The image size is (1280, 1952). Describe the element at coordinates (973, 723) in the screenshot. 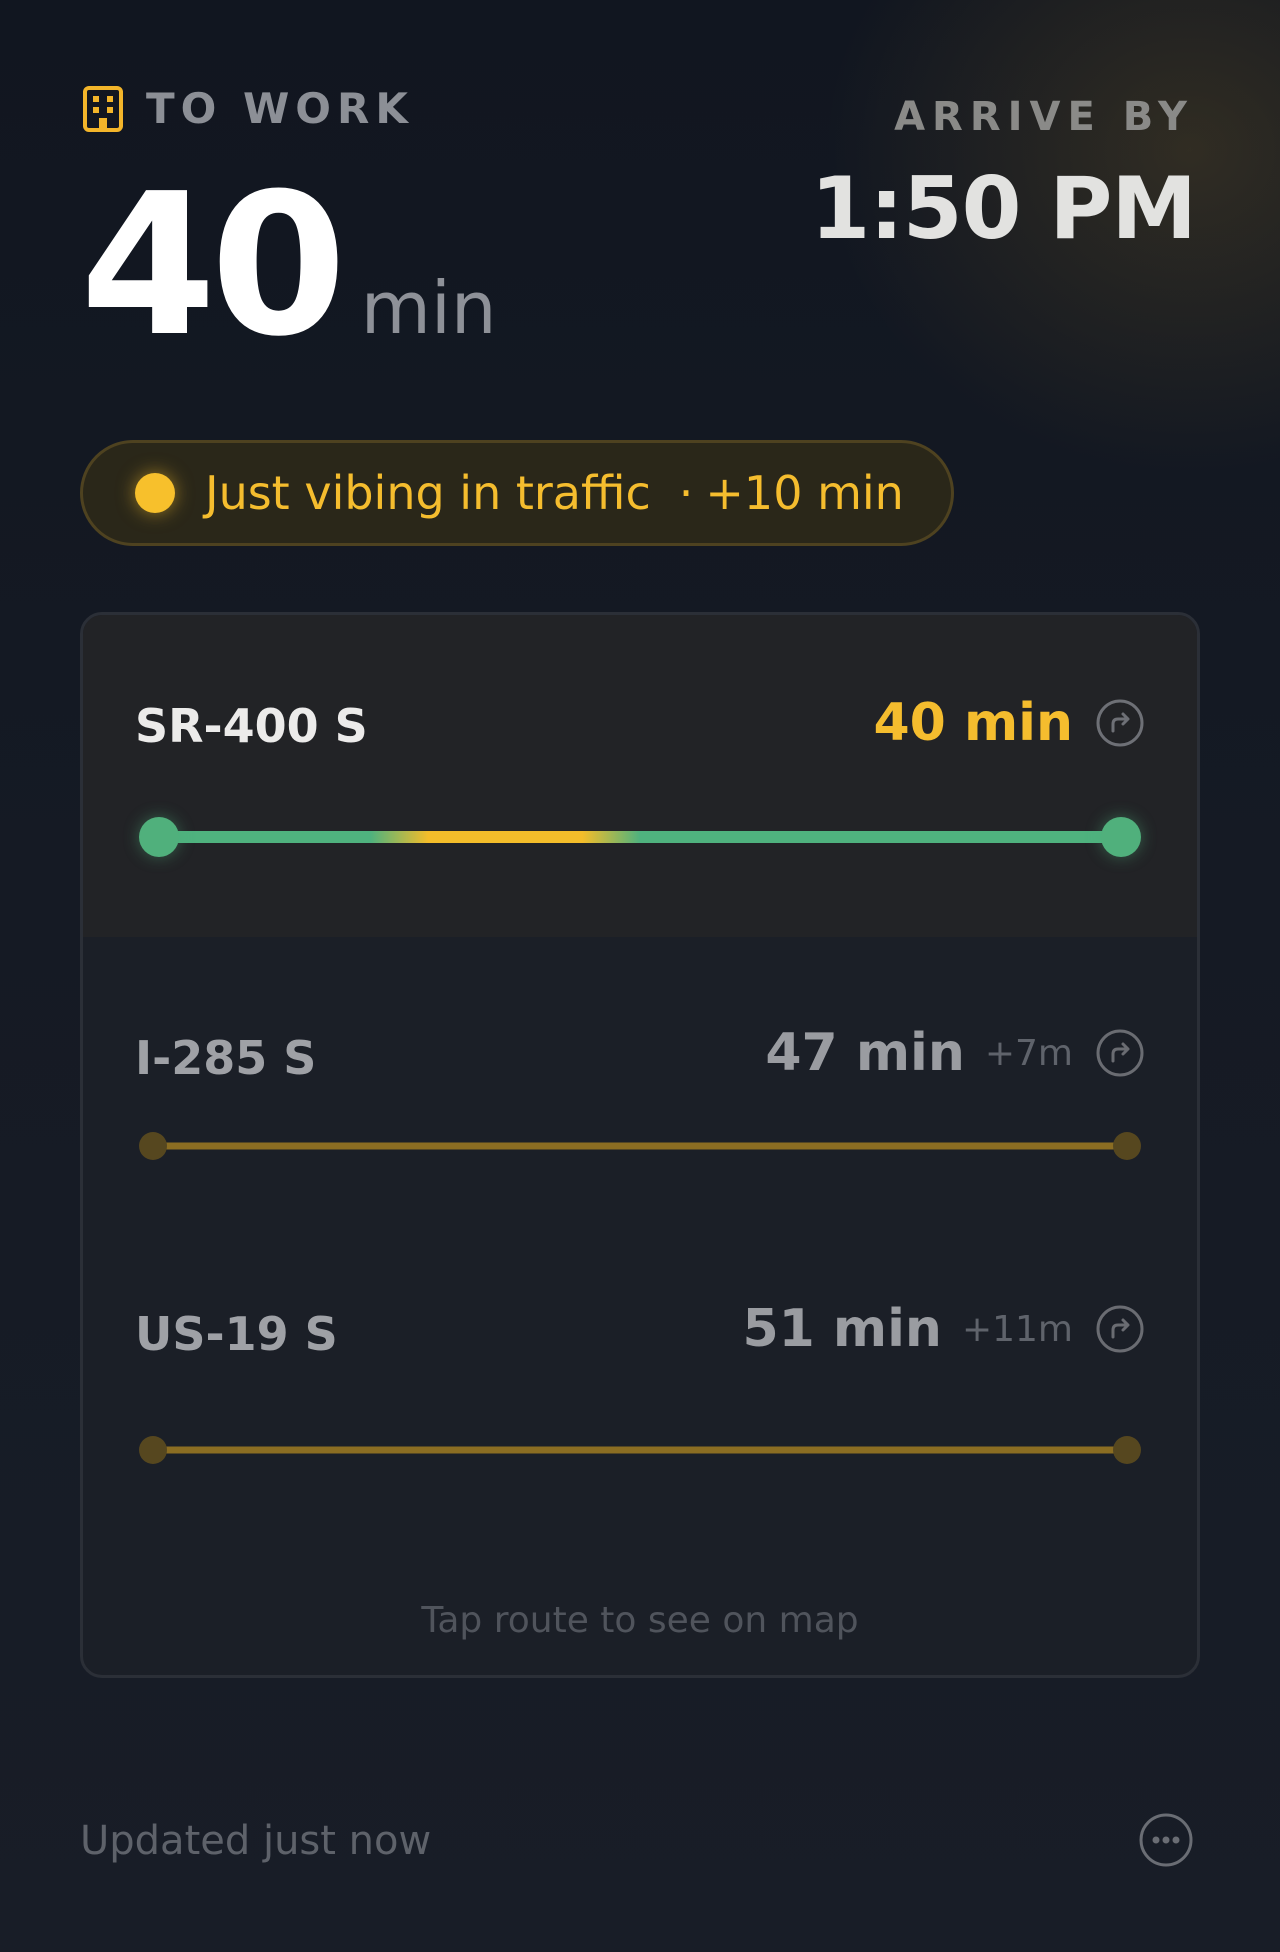

I see `route-time: 40 min` at that location.